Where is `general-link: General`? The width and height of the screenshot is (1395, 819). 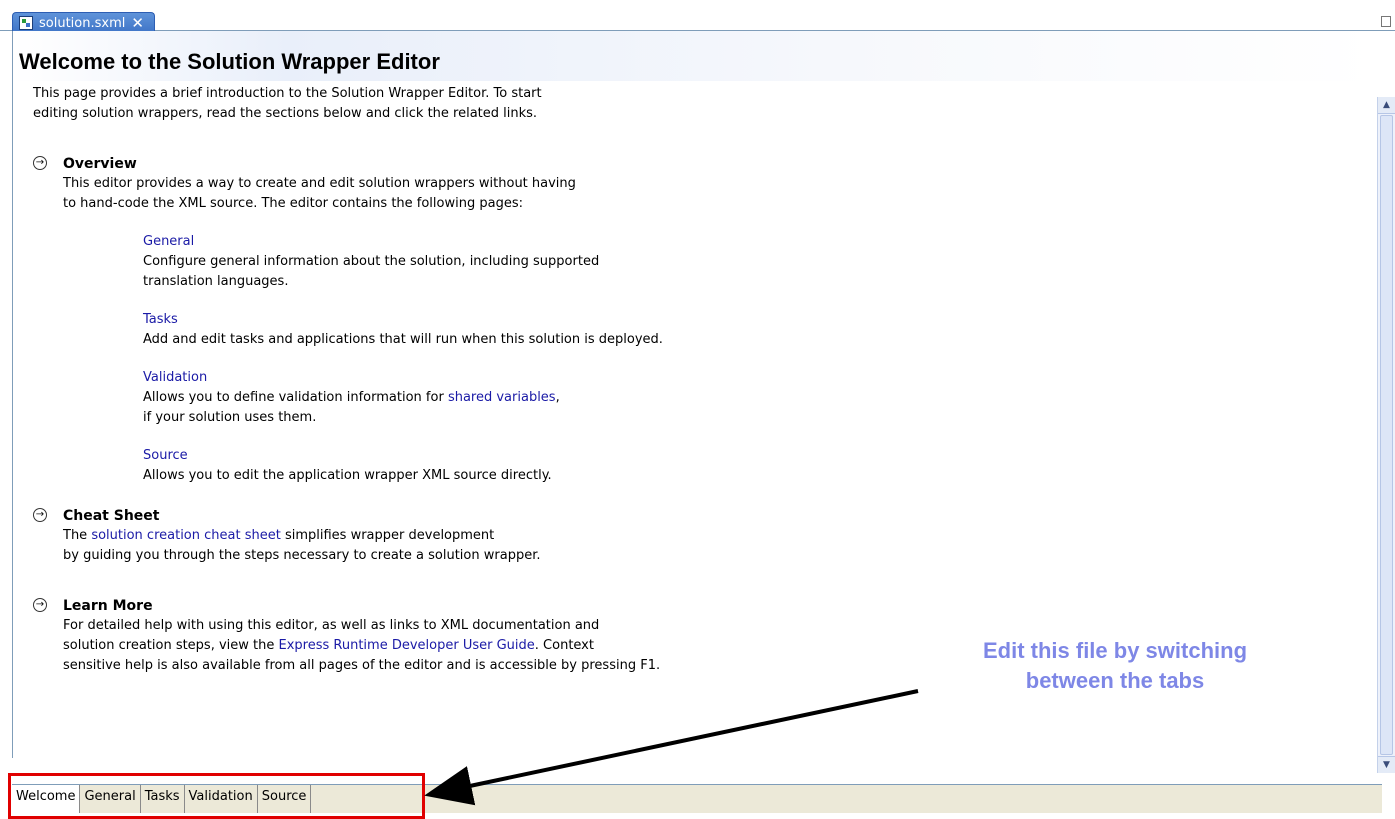
general-link: General is located at coordinates (488, 242).